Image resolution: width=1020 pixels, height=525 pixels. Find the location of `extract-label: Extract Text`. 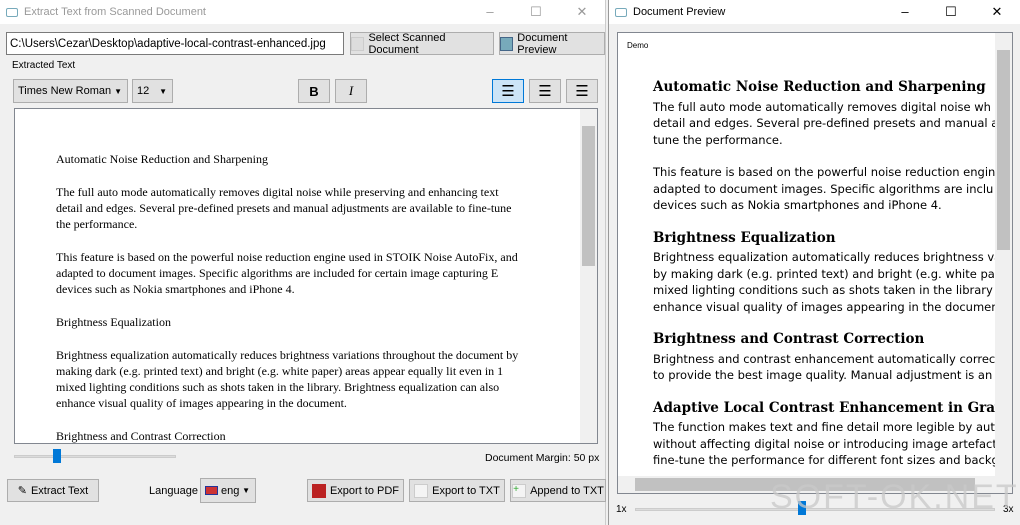

extract-label: Extract Text is located at coordinates (59, 490).